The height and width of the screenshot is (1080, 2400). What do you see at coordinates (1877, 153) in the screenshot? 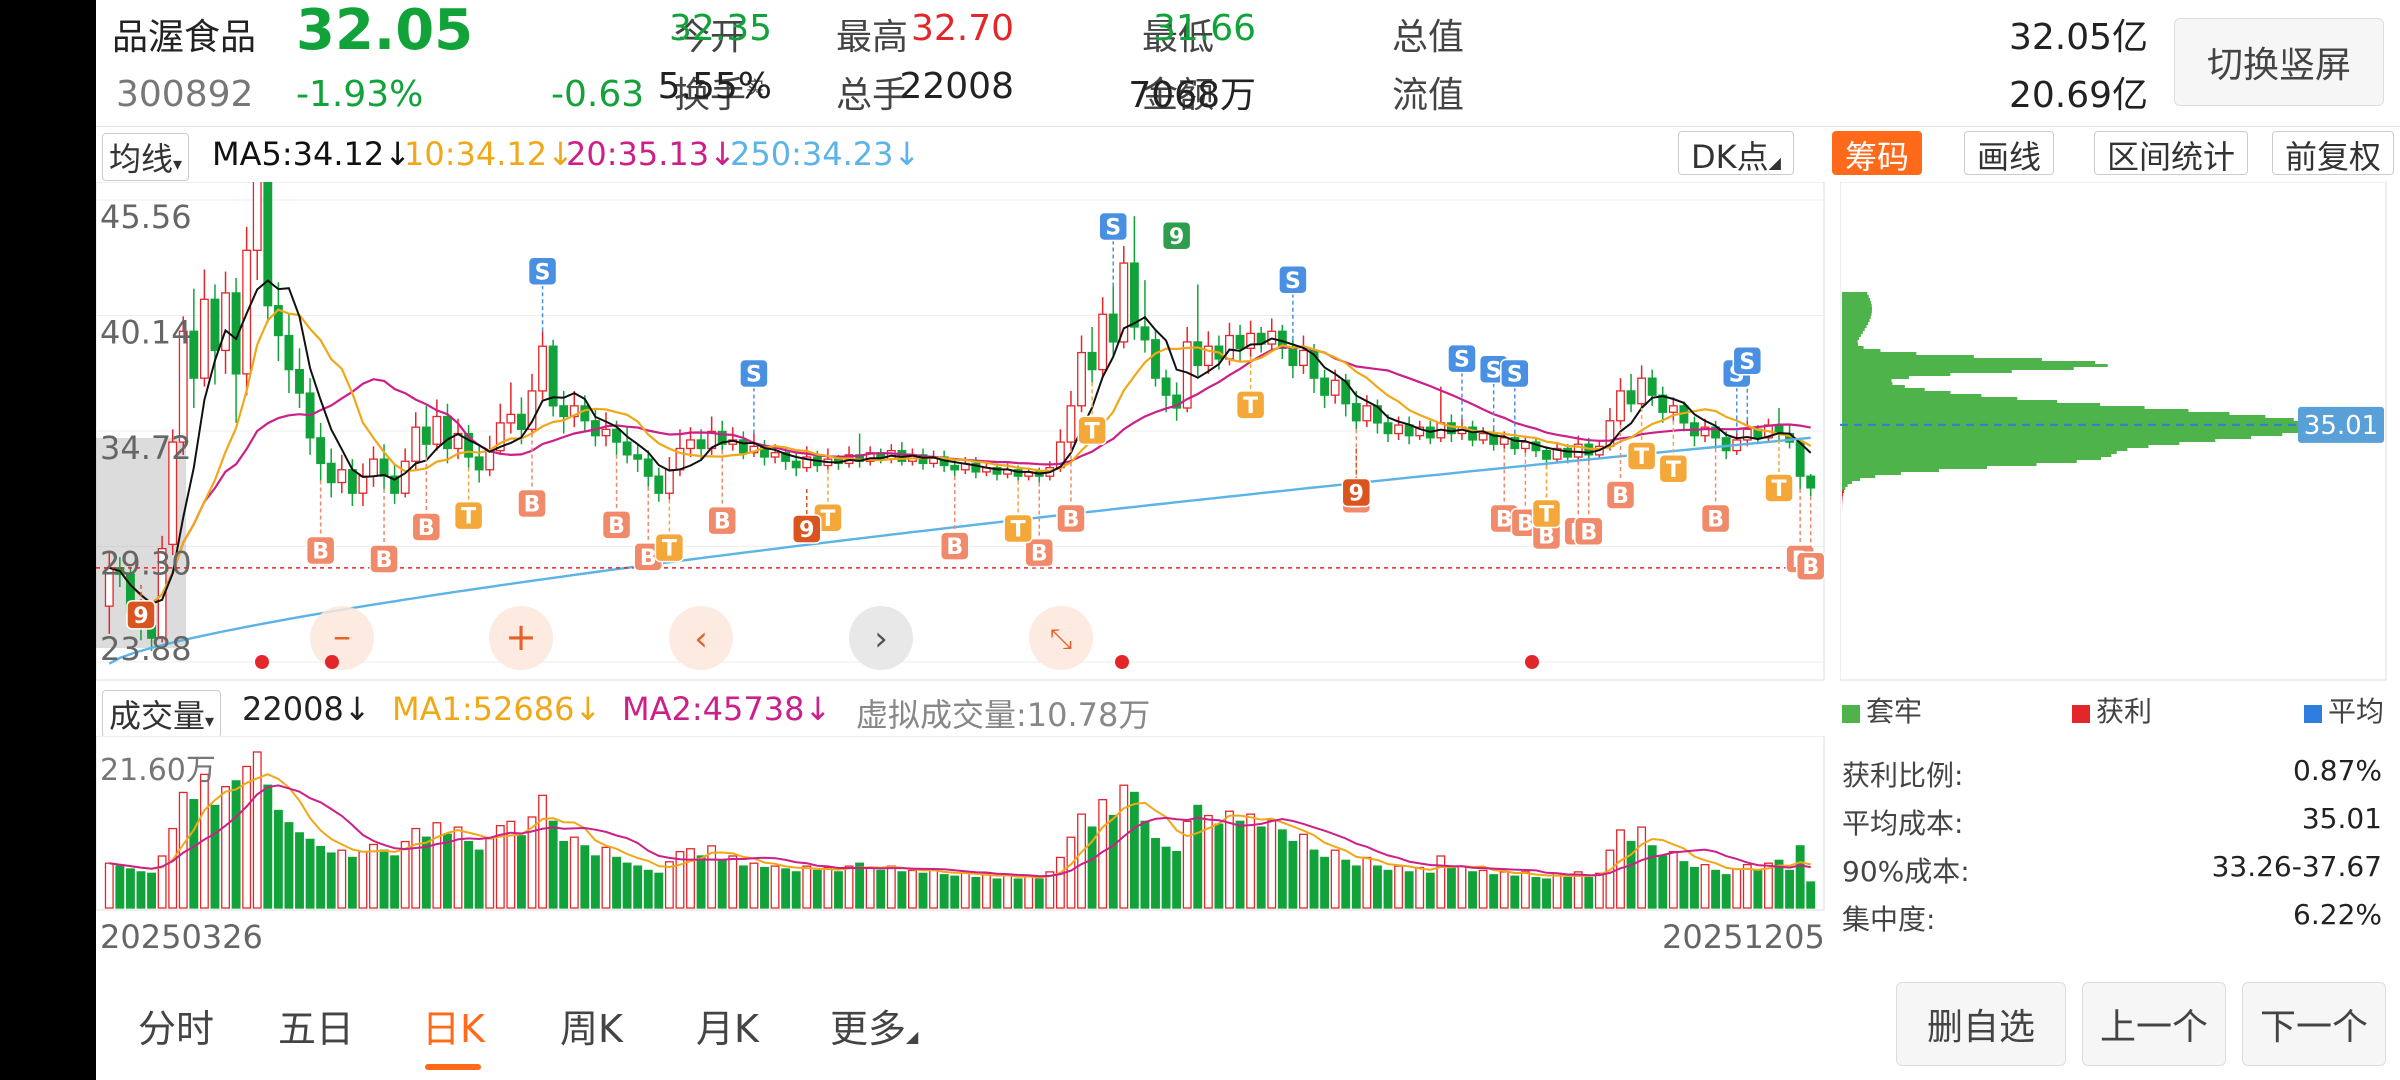
I see `tab-chips: 筹码` at bounding box center [1877, 153].